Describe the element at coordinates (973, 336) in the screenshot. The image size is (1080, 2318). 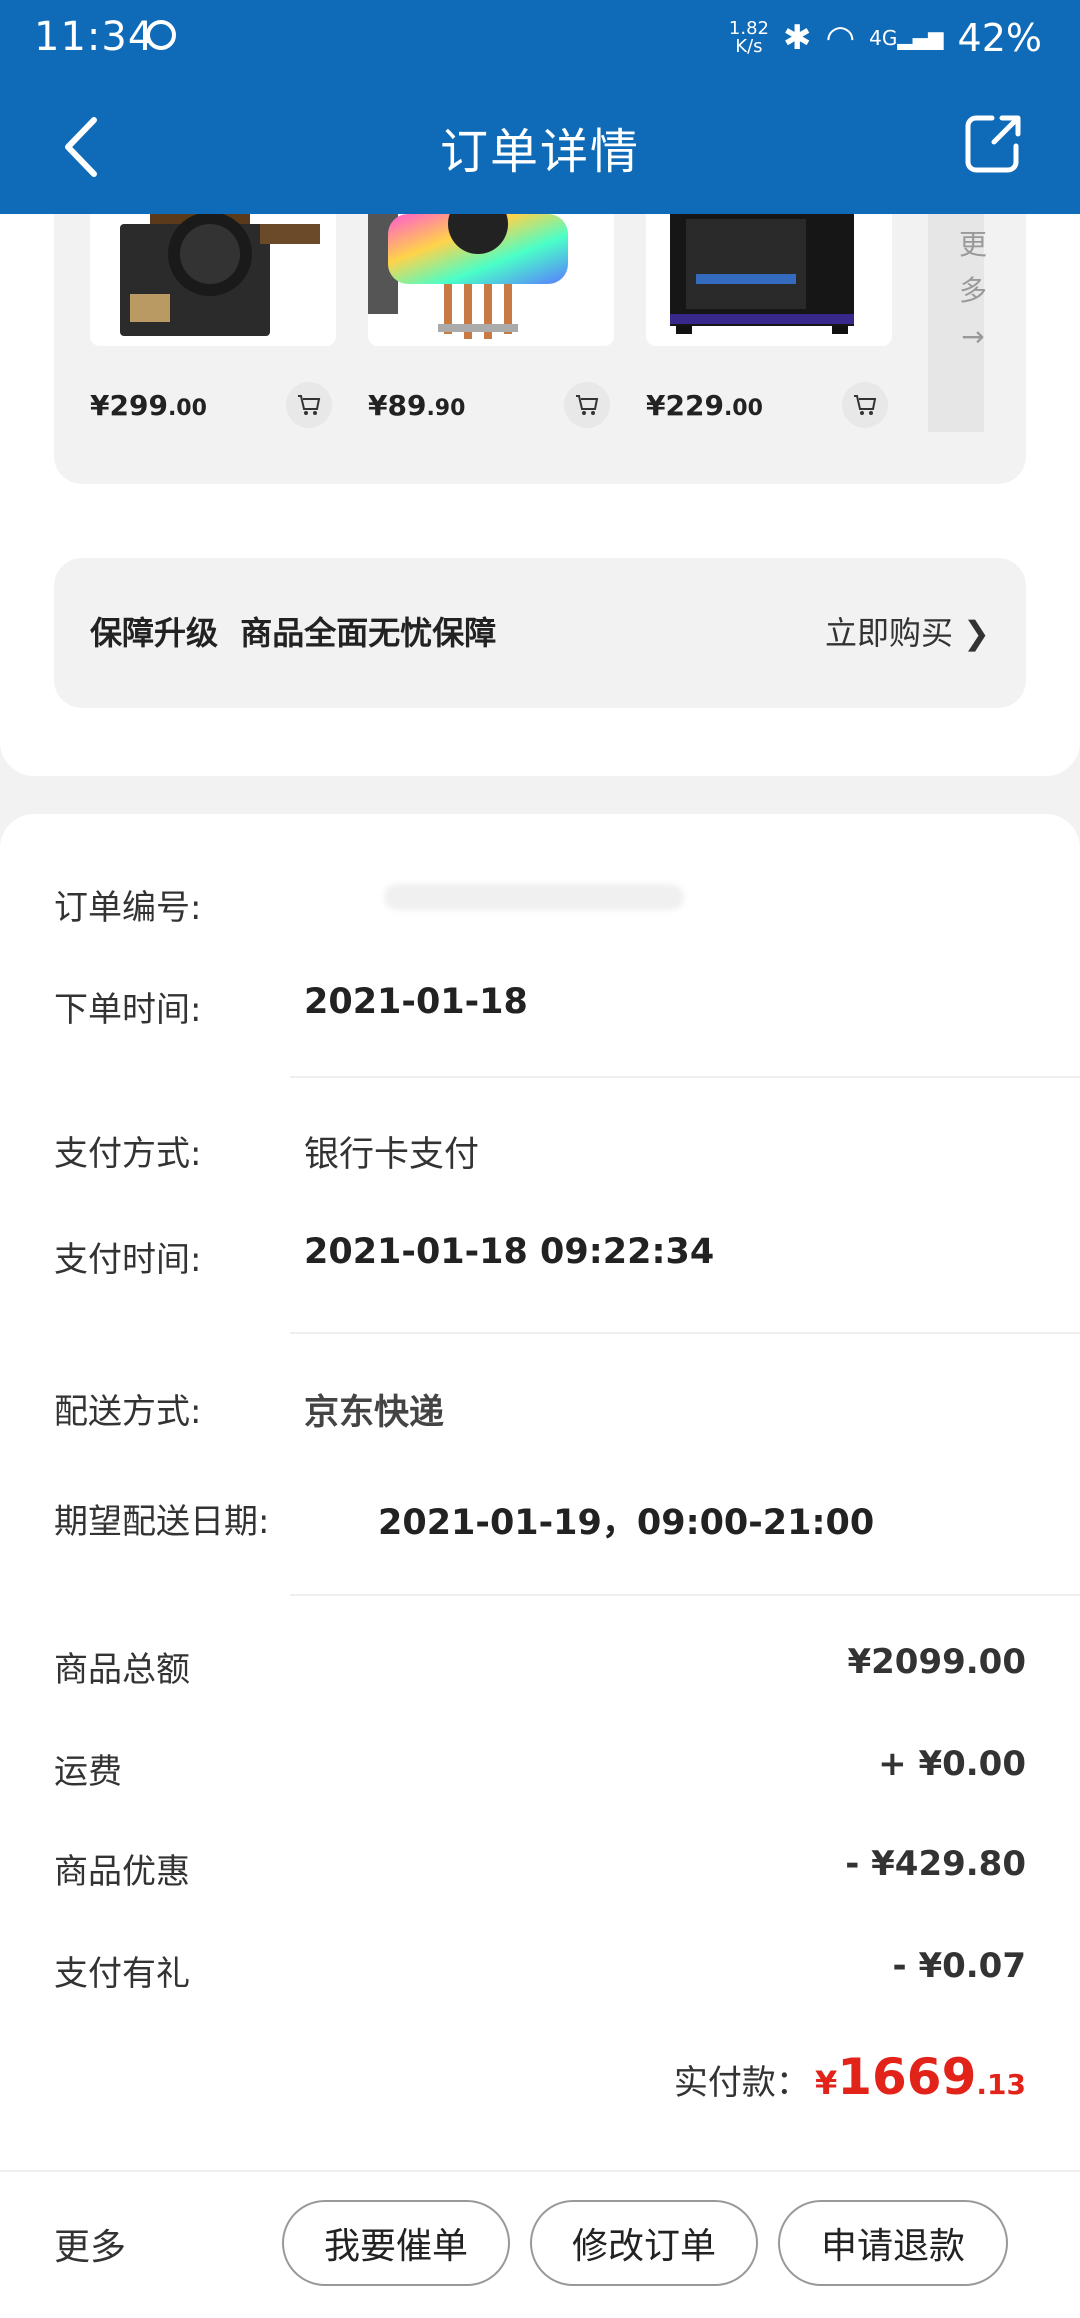
I see `arrow-right-icon: →` at that location.